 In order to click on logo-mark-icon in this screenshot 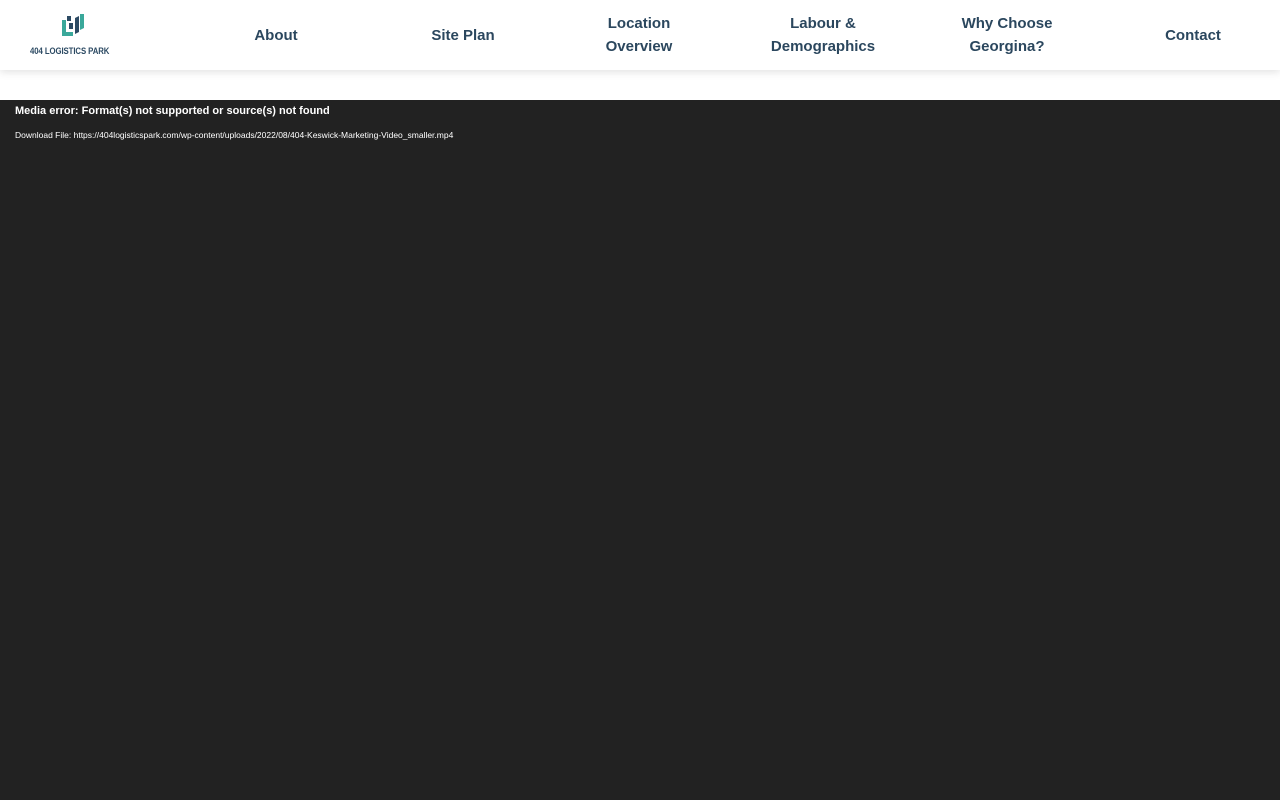, I will do `click(73, 25)`.